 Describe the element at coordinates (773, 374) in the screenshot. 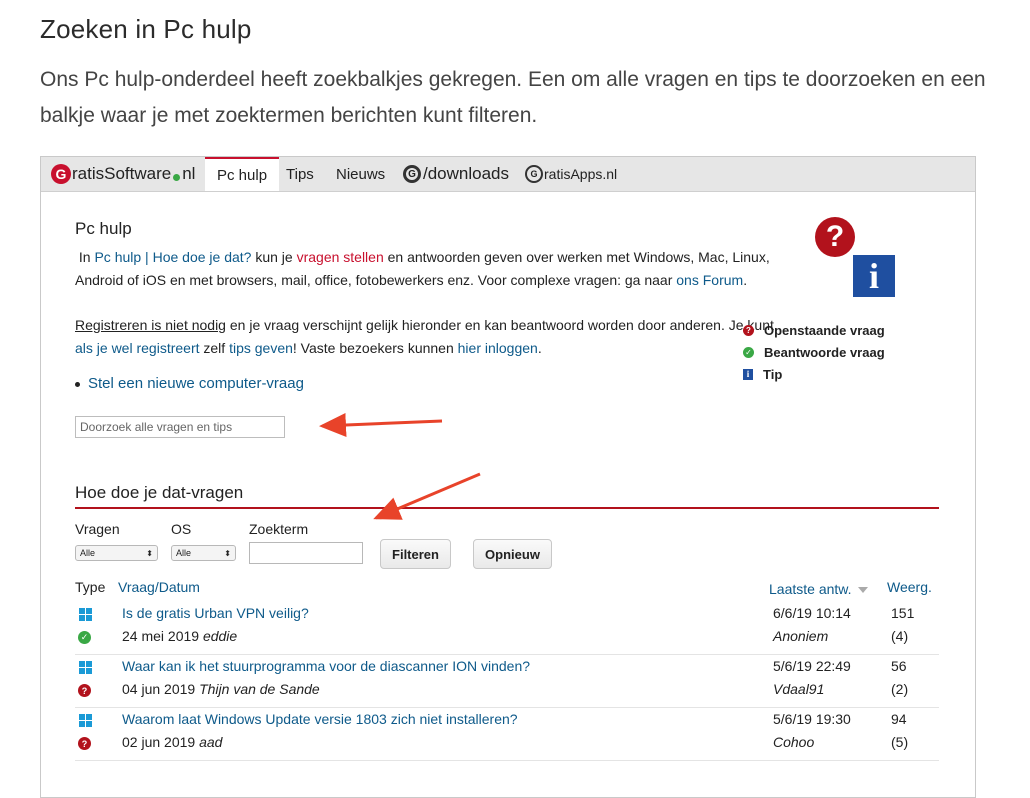

I see `legend-label: Tip` at that location.